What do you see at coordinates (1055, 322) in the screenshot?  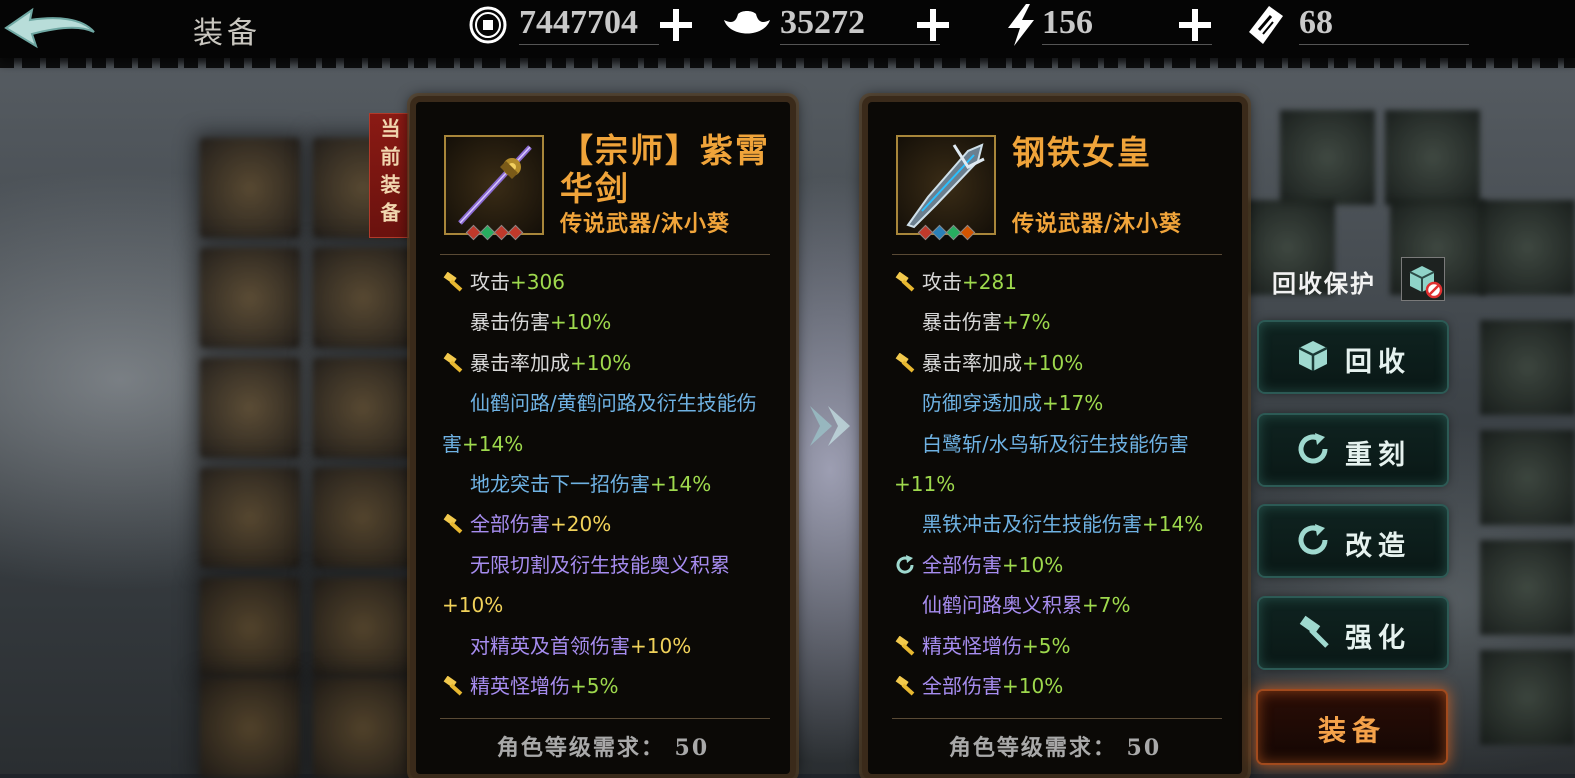 I see `stat-row: 暴击伤害+7%` at bounding box center [1055, 322].